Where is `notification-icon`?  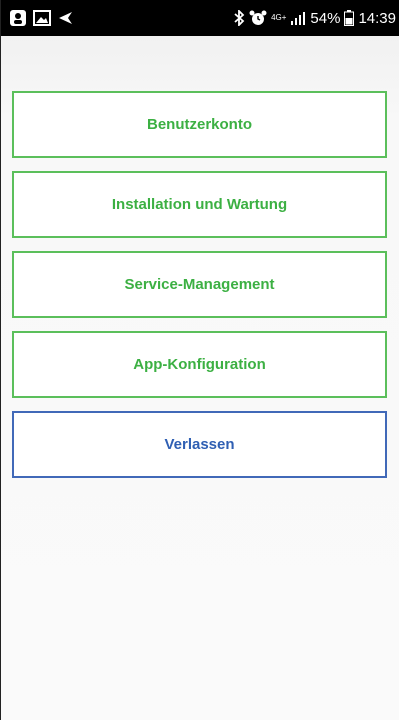 notification-icon is located at coordinates (18, 18).